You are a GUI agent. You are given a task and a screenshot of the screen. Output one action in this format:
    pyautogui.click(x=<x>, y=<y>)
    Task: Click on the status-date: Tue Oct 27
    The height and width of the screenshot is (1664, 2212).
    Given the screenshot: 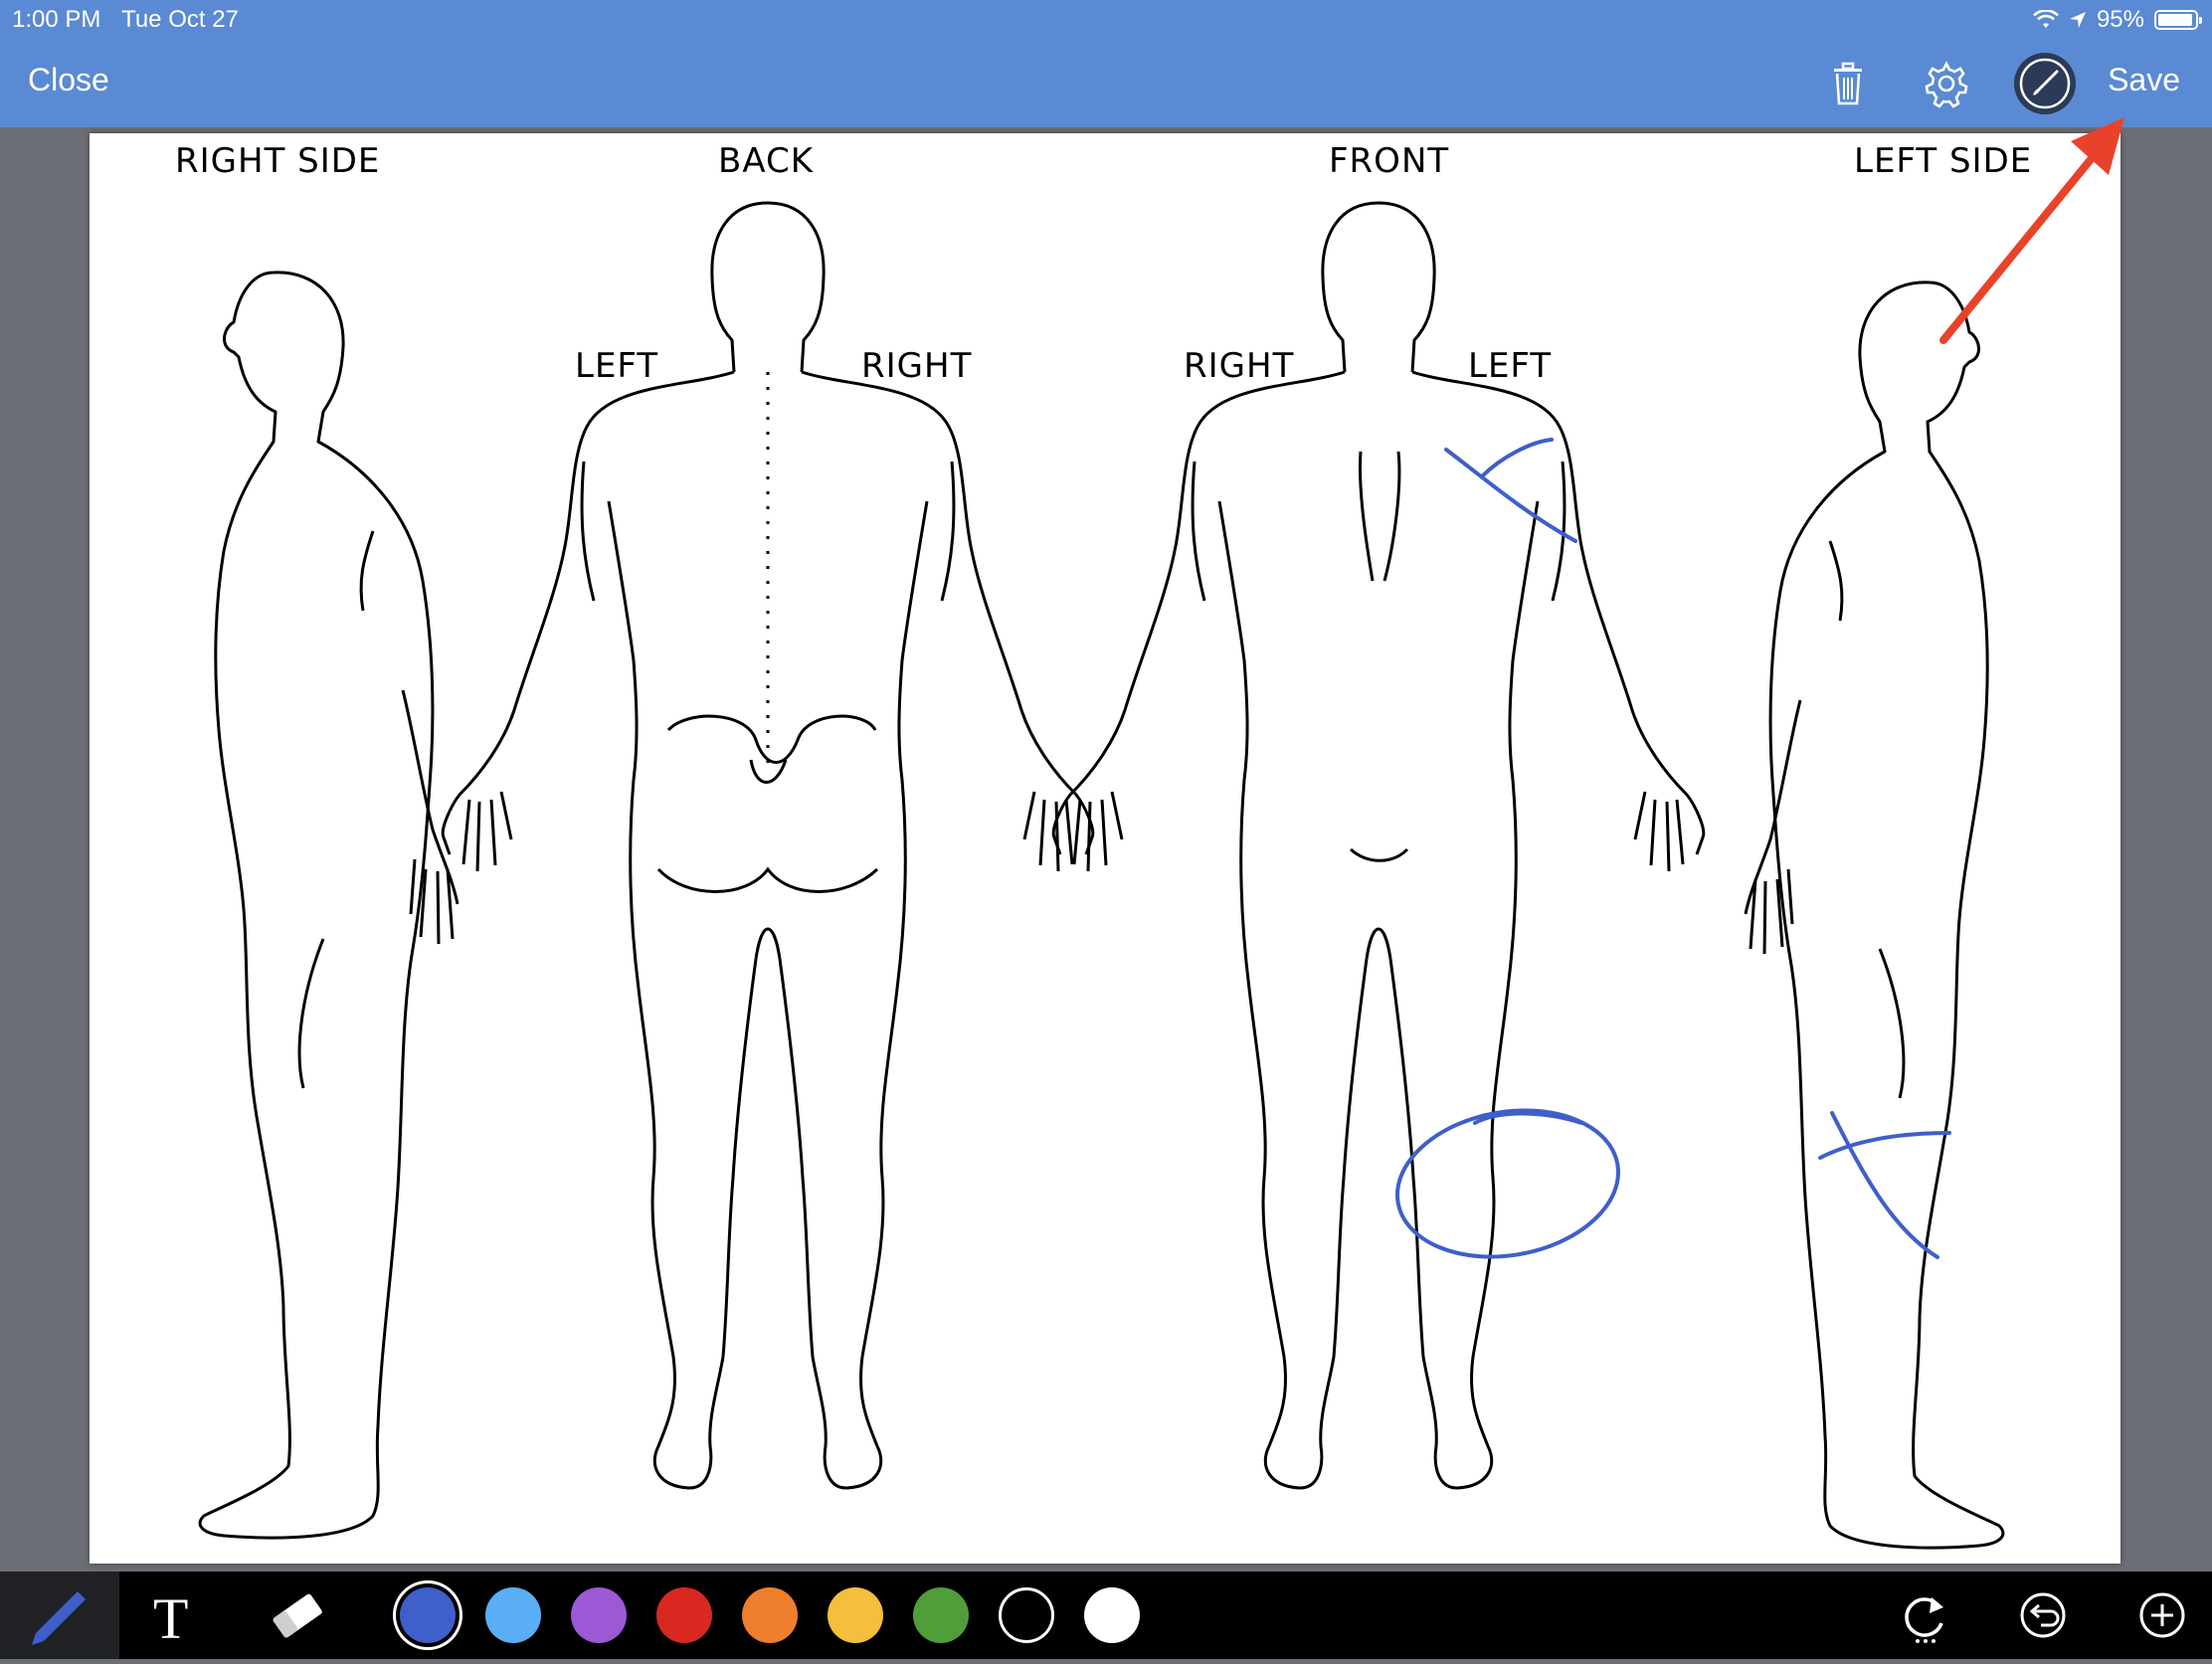 What is the action you would take?
    pyautogui.click(x=180, y=19)
    